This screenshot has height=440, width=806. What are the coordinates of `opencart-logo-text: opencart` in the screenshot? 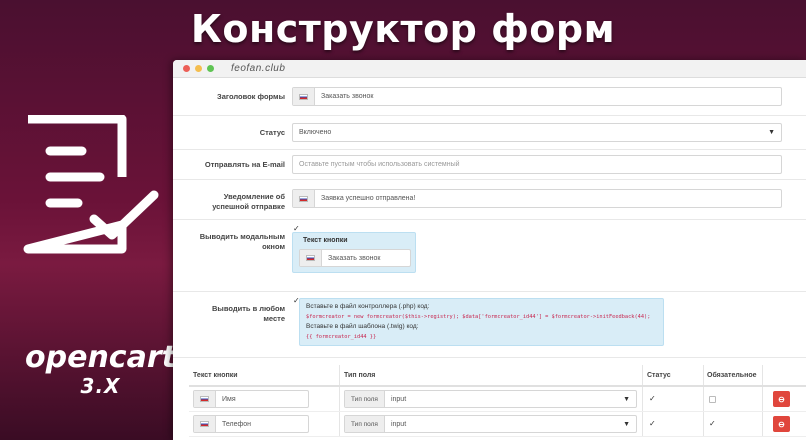 It's located at (100, 357).